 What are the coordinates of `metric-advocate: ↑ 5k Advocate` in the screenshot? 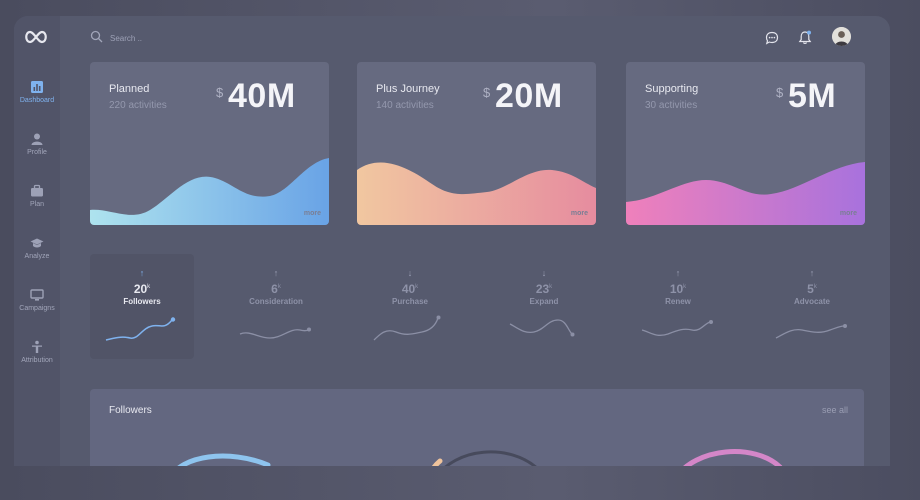 It's located at (812, 306).